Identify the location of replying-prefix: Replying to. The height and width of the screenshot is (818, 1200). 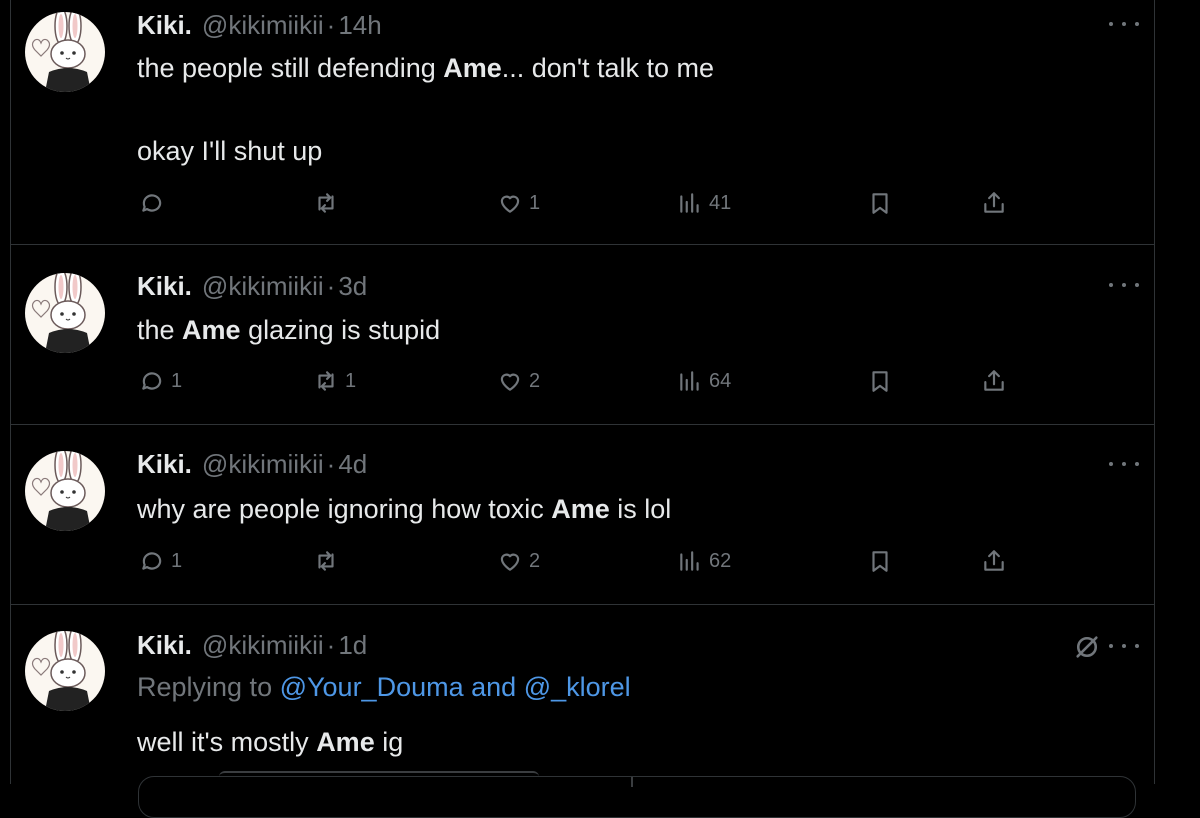
(208, 687).